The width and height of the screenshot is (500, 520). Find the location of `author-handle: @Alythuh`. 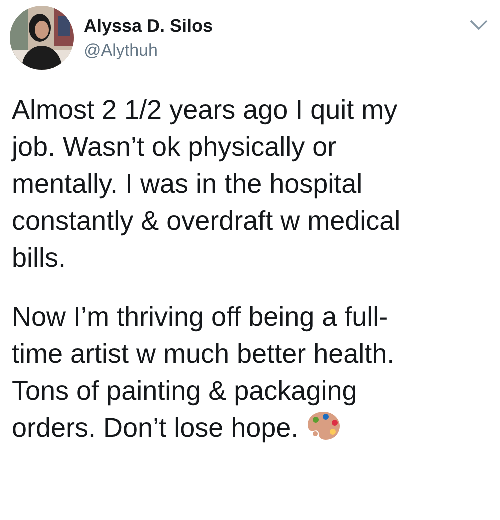

author-handle: @Alythuh is located at coordinates (121, 51).